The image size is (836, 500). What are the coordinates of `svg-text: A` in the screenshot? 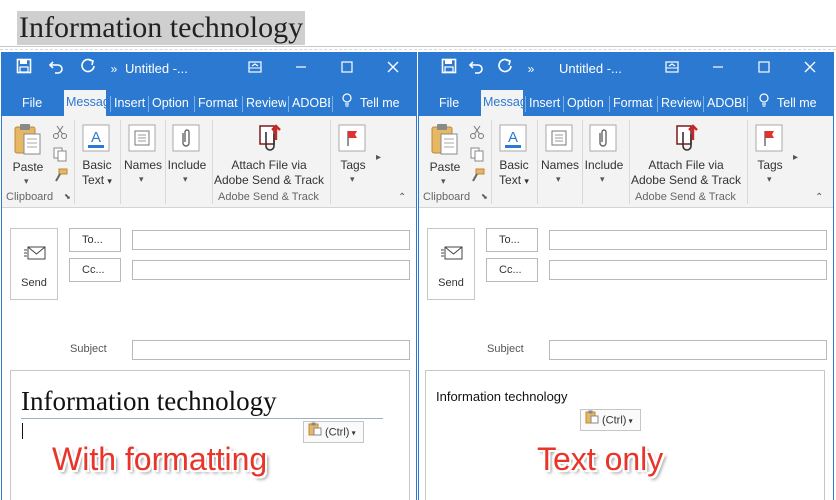 It's located at (96, 137).